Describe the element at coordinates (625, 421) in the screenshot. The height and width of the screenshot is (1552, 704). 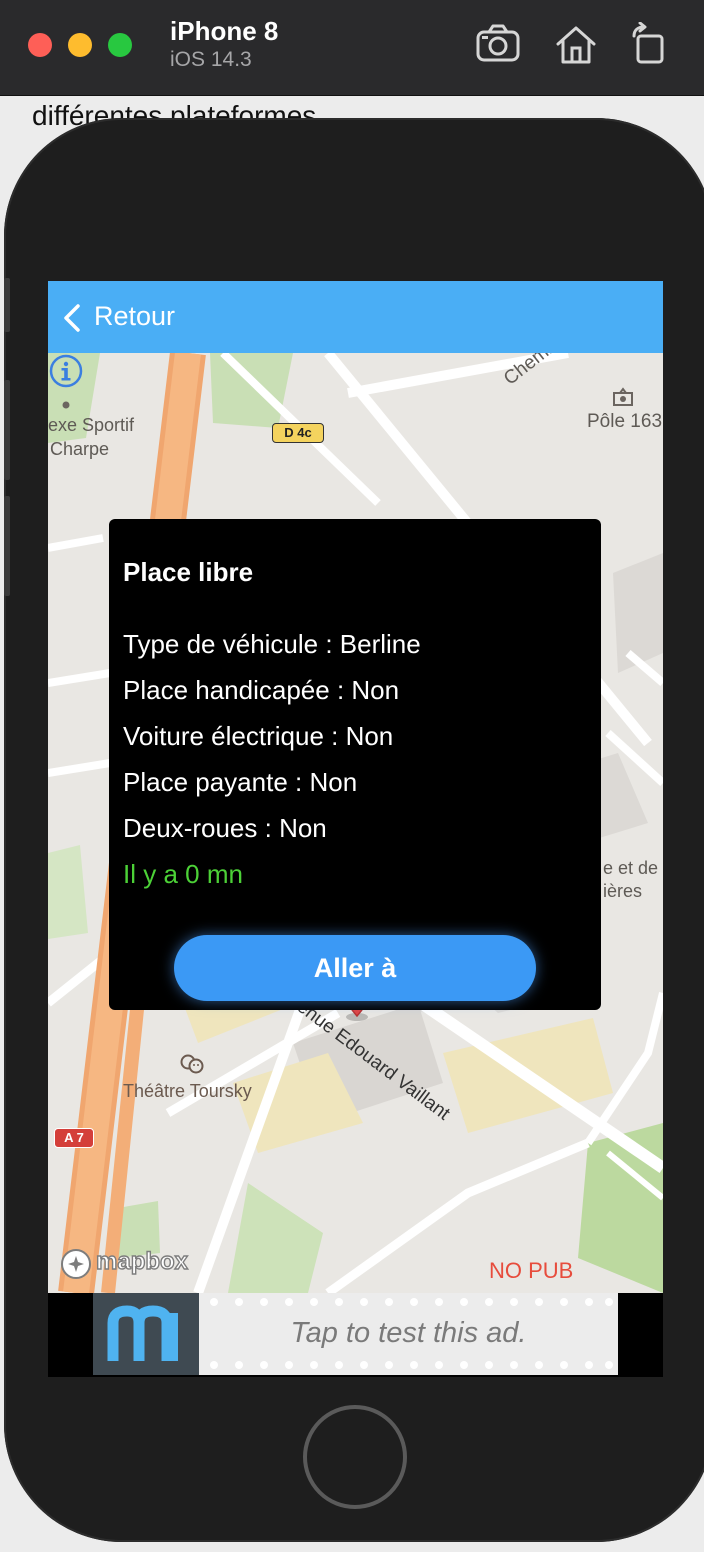
I see `map-label-pole: Pôle 163` at that location.